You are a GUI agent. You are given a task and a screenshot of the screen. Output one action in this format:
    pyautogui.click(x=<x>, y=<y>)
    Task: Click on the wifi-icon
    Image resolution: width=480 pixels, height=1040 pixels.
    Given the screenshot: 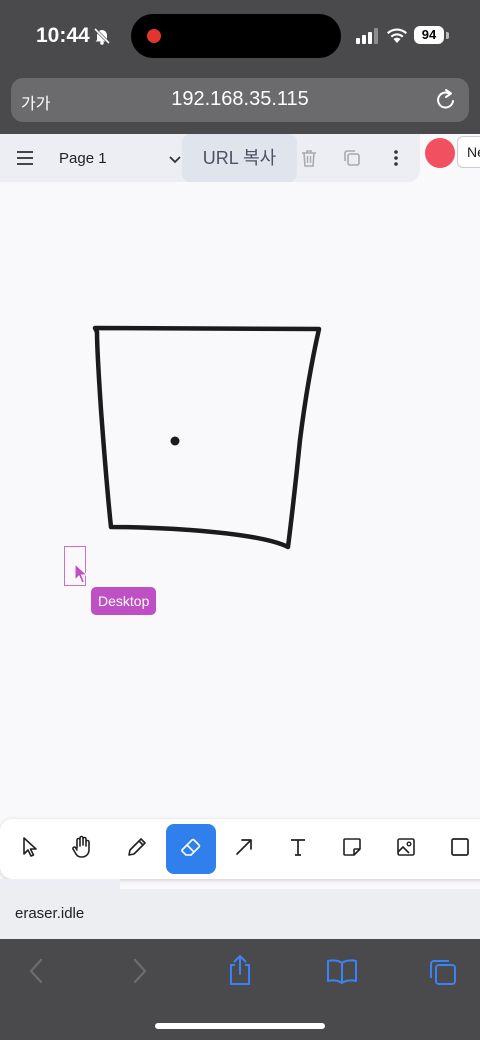 What is the action you would take?
    pyautogui.click(x=397, y=37)
    